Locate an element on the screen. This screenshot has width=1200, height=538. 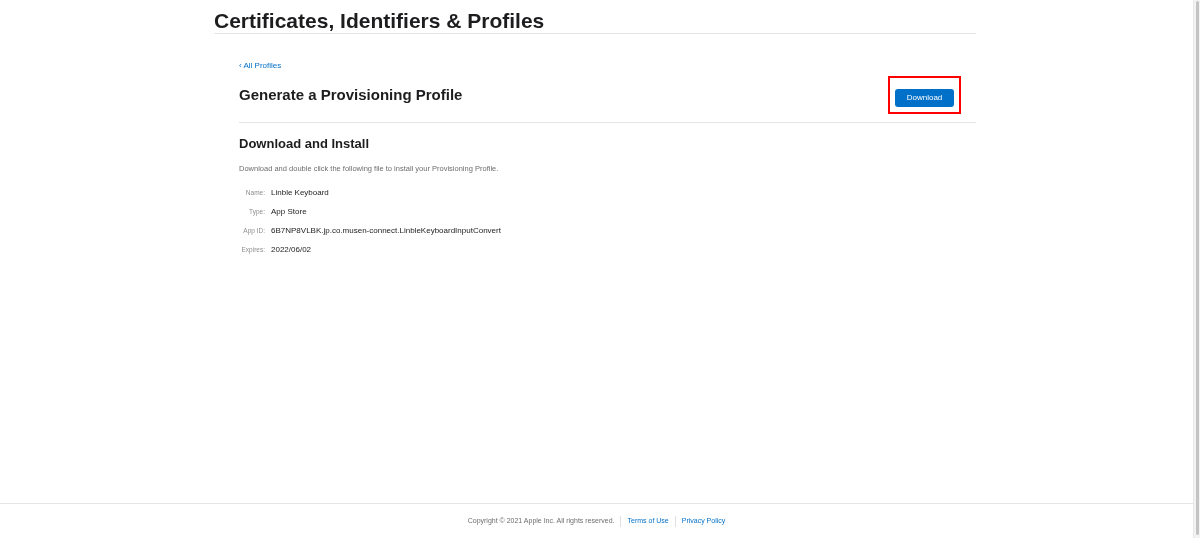
detail-value: Linble Keyboard is located at coordinates (300, 193).